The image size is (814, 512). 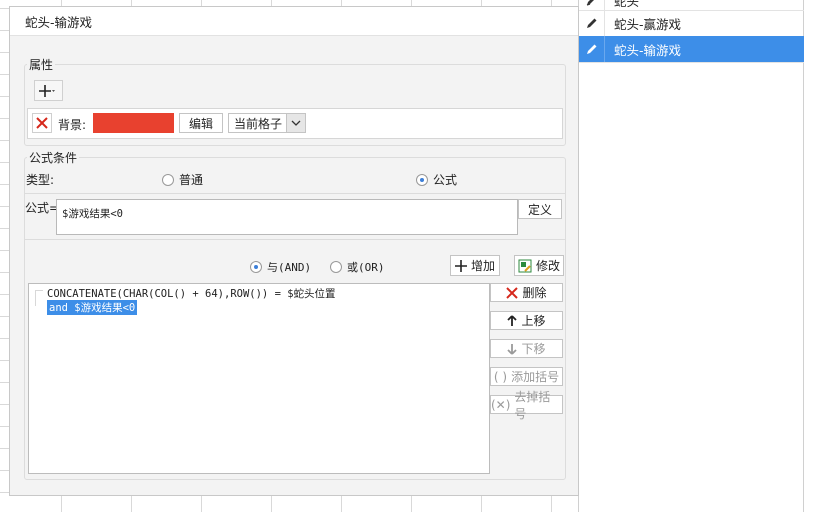 What do you see at coordinates (294, 21) in the screenshot?
I see `dialog-title: 蛇头-输游戏` at bounding box center [294, 21].